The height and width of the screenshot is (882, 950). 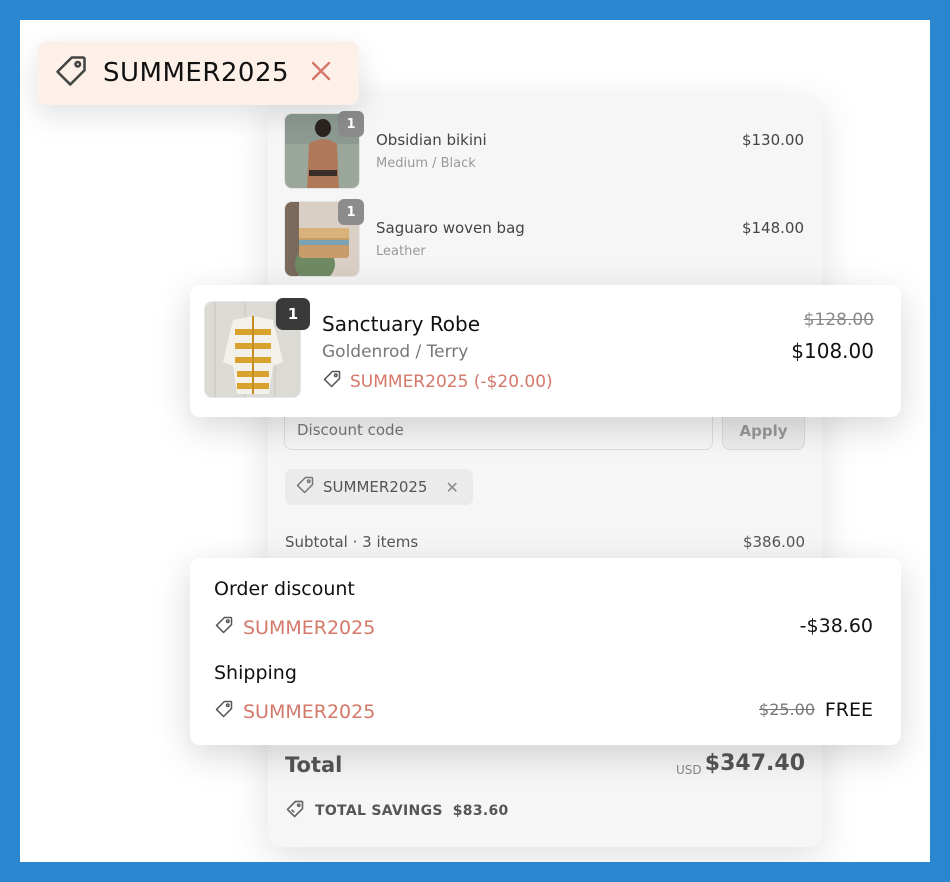 I want to click on savings-value: $83.60, so click(x=480, y=811).